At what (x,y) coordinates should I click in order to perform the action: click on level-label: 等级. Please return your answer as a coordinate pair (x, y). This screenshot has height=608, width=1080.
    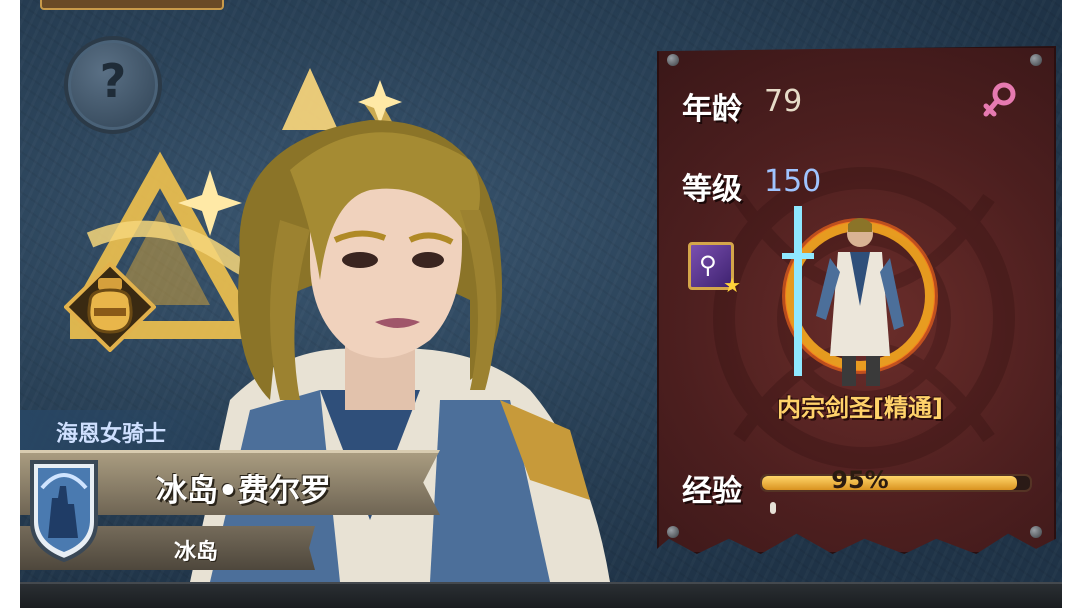
    Looking at the image, I should click on (712, 189).